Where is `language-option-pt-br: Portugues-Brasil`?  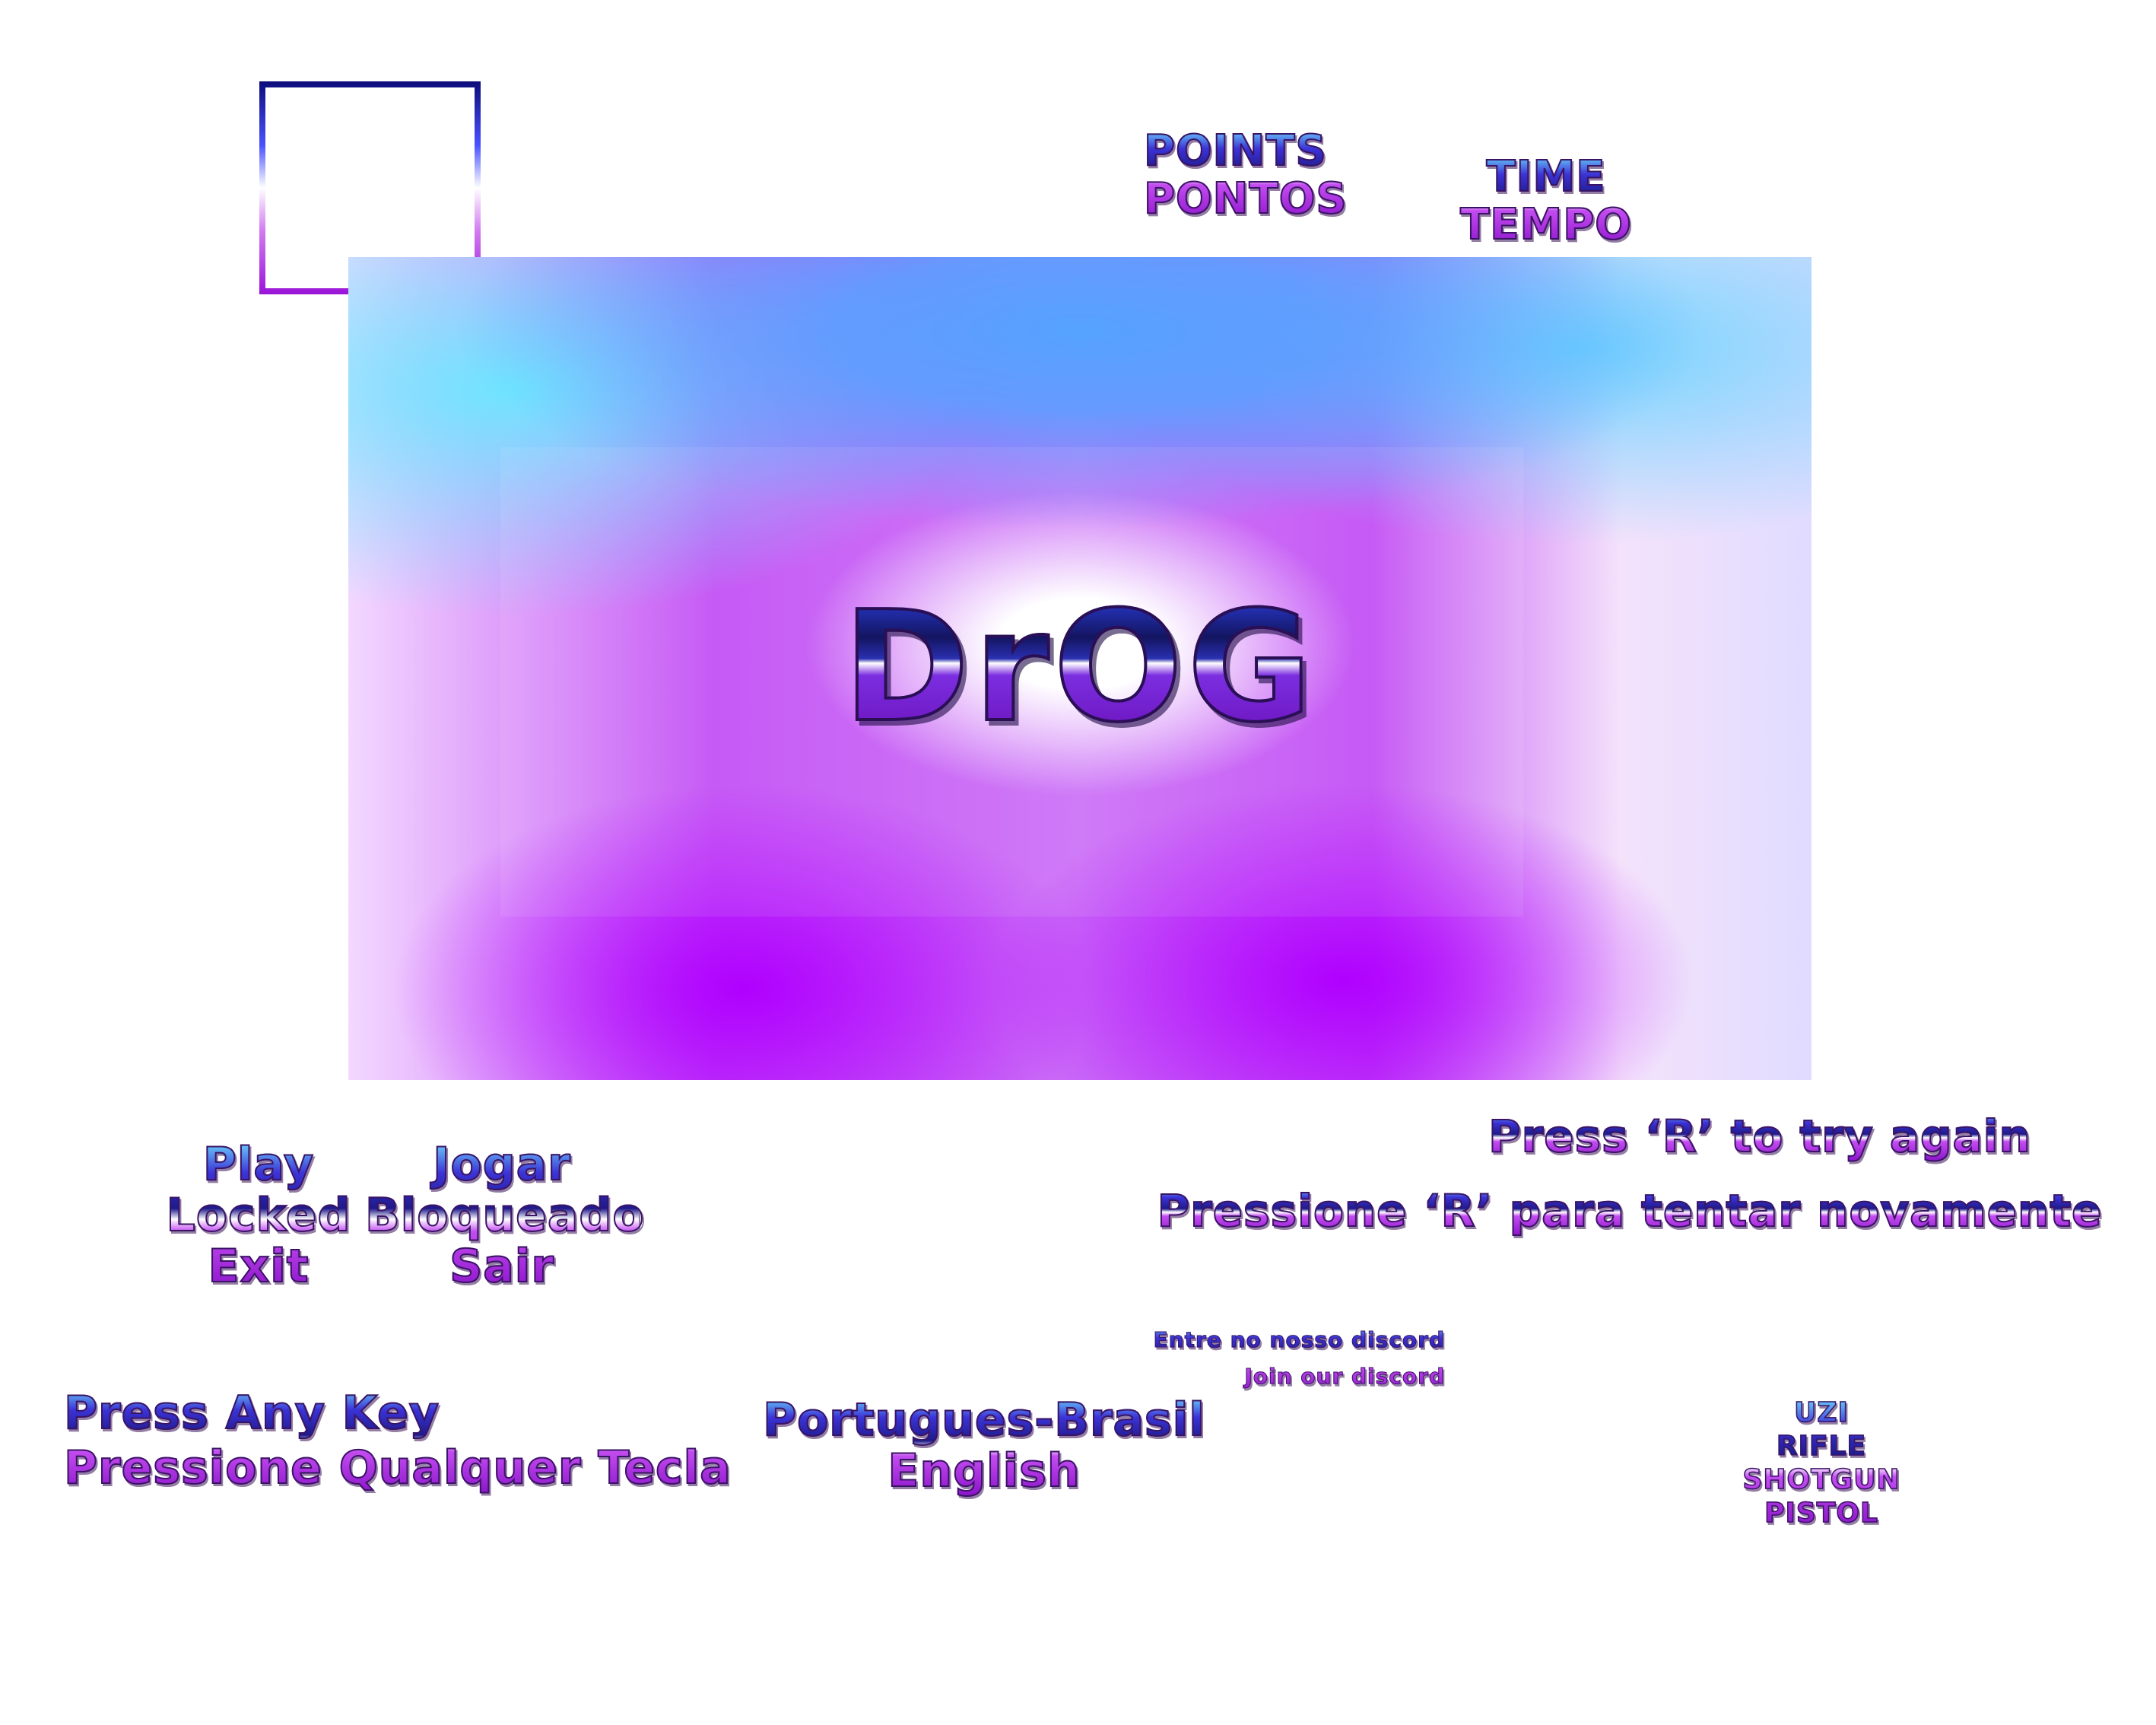
language-option-pt-br: Portugues-Brasil is located at coordinates (984, 1419).